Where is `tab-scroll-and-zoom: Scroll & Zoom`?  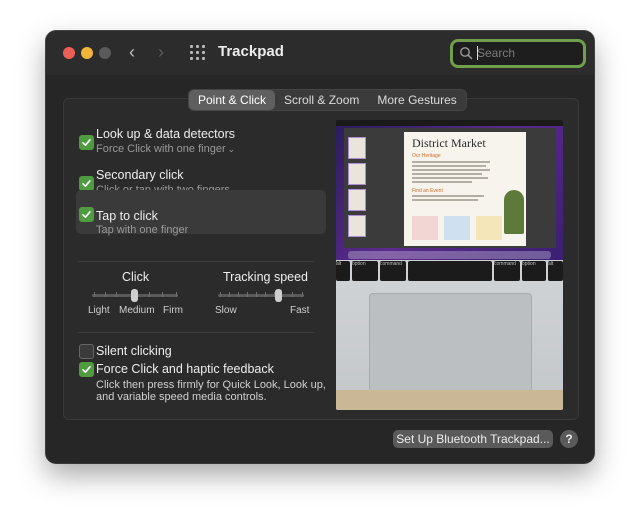
tab-scroll-and-zoom: Scroll & Zoom is located at coordinates (321, 100).